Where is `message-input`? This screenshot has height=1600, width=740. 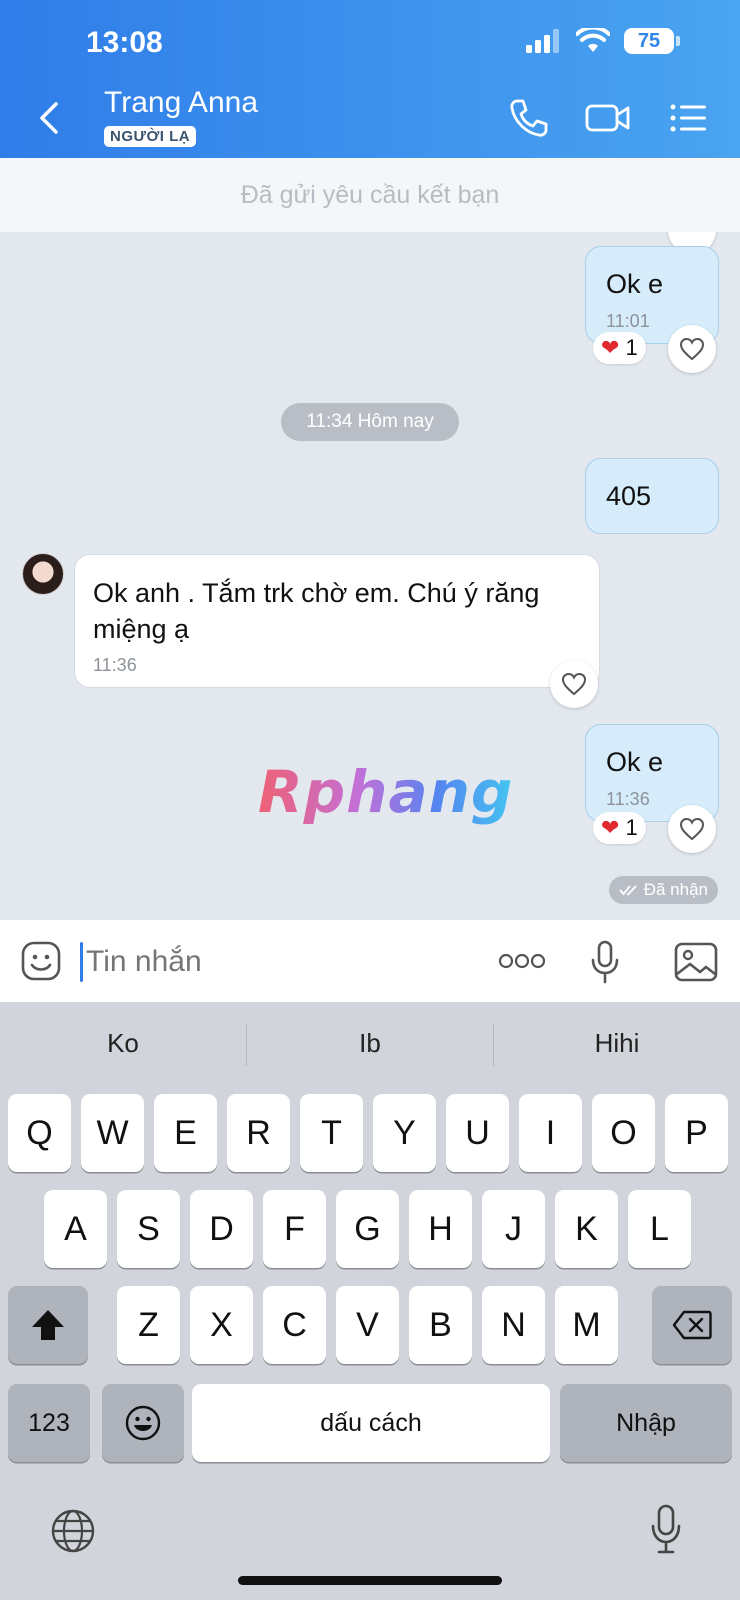
message-input is located at coordinates (276, 962).